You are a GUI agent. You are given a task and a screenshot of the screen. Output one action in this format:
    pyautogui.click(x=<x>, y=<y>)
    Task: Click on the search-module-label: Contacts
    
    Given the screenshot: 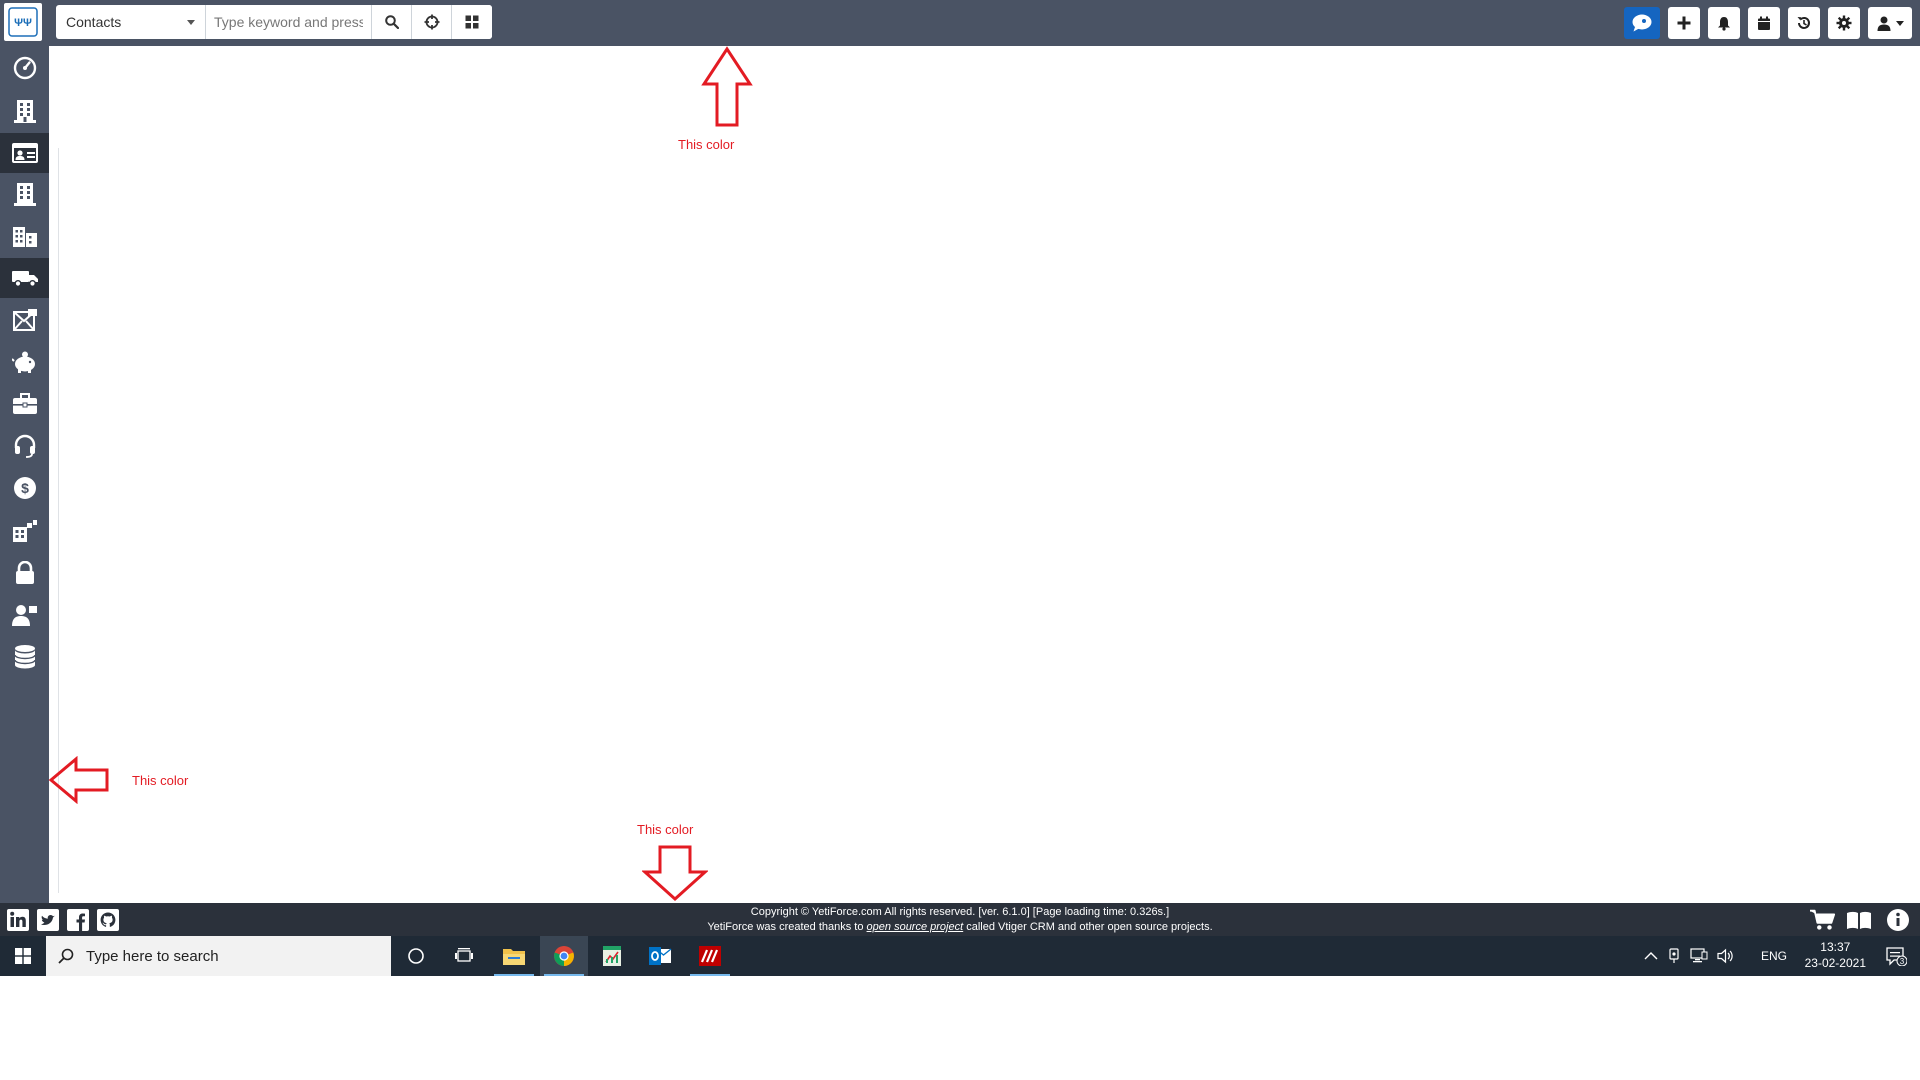 What is the action you would take?
    pyautogui.click(x=94, y=22)
    